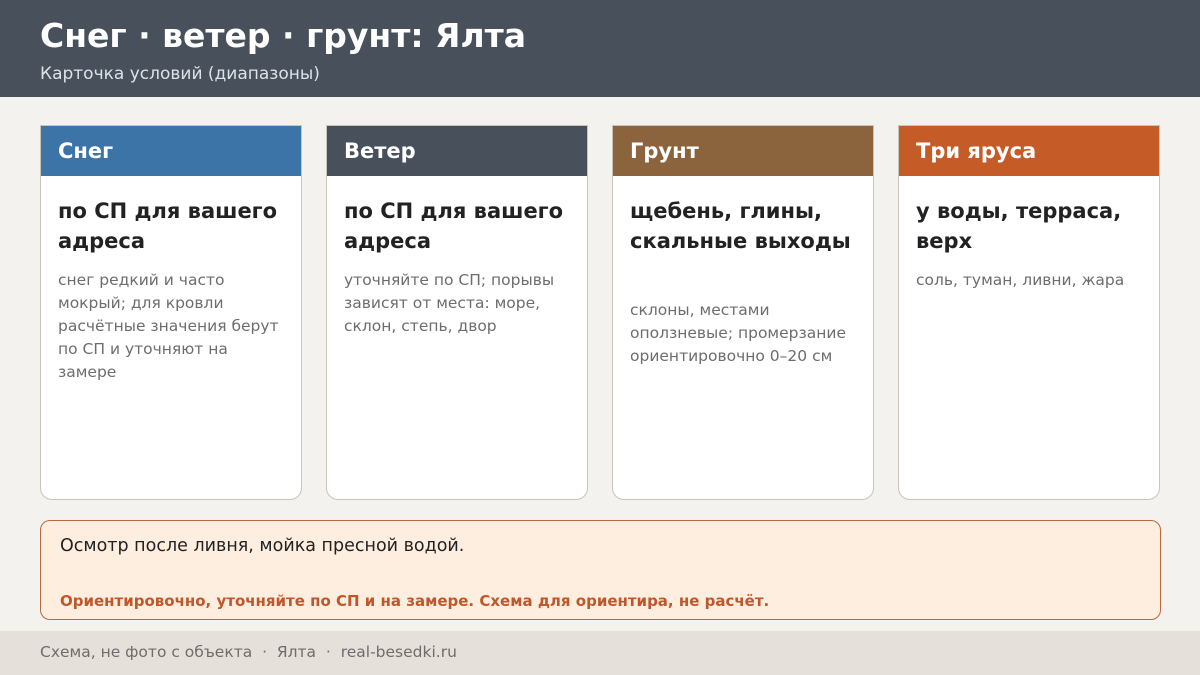 The image size is (1200, 675). What do you see at coordinates (283, 35) in the screenshot?
I see `page-title: Снег · ветер · грунт: Ялта` at bounding box center [283, 35].